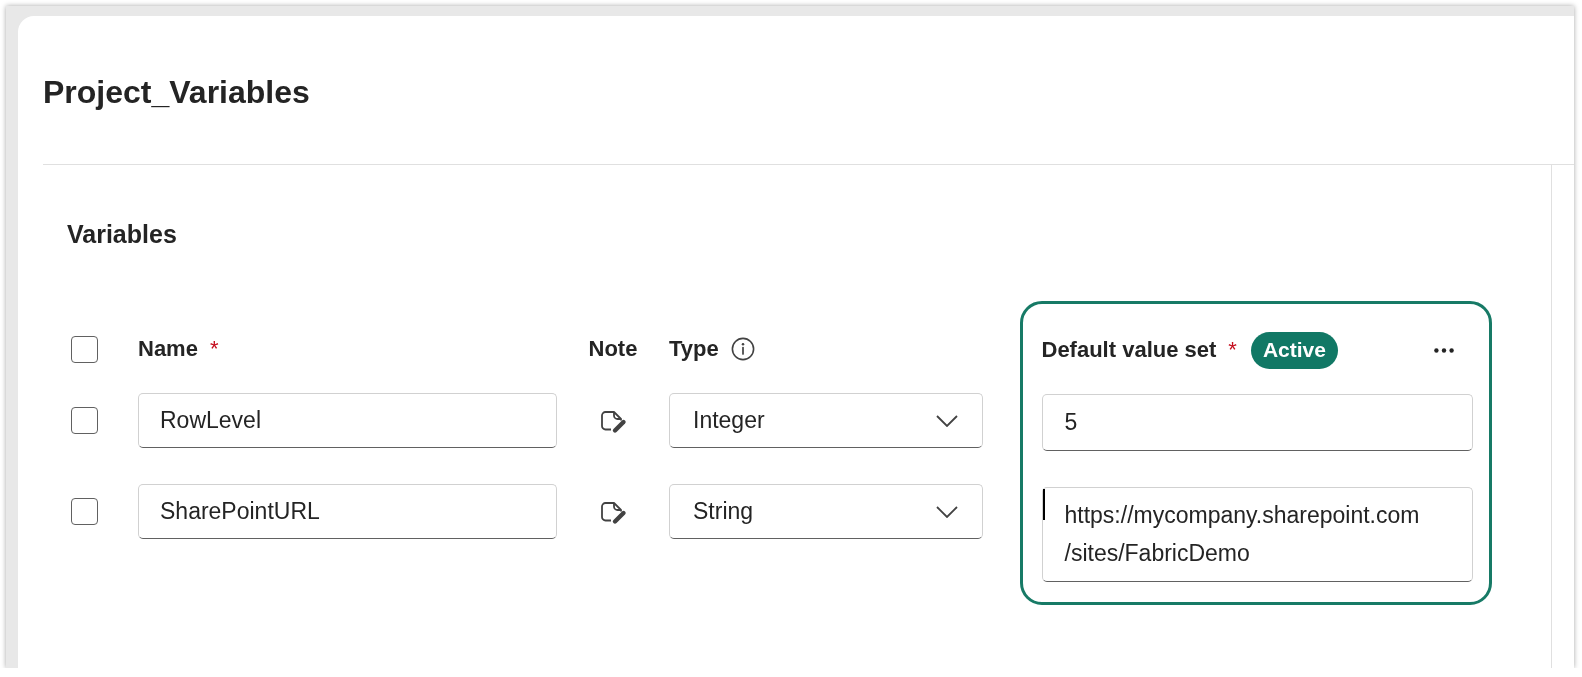 The height and width of the screenshot is (677, 1582). What do you see at coordinates (1294, 350) in the screenshot?
I see `status-badge: Active` at bounding box center [1294, 350].